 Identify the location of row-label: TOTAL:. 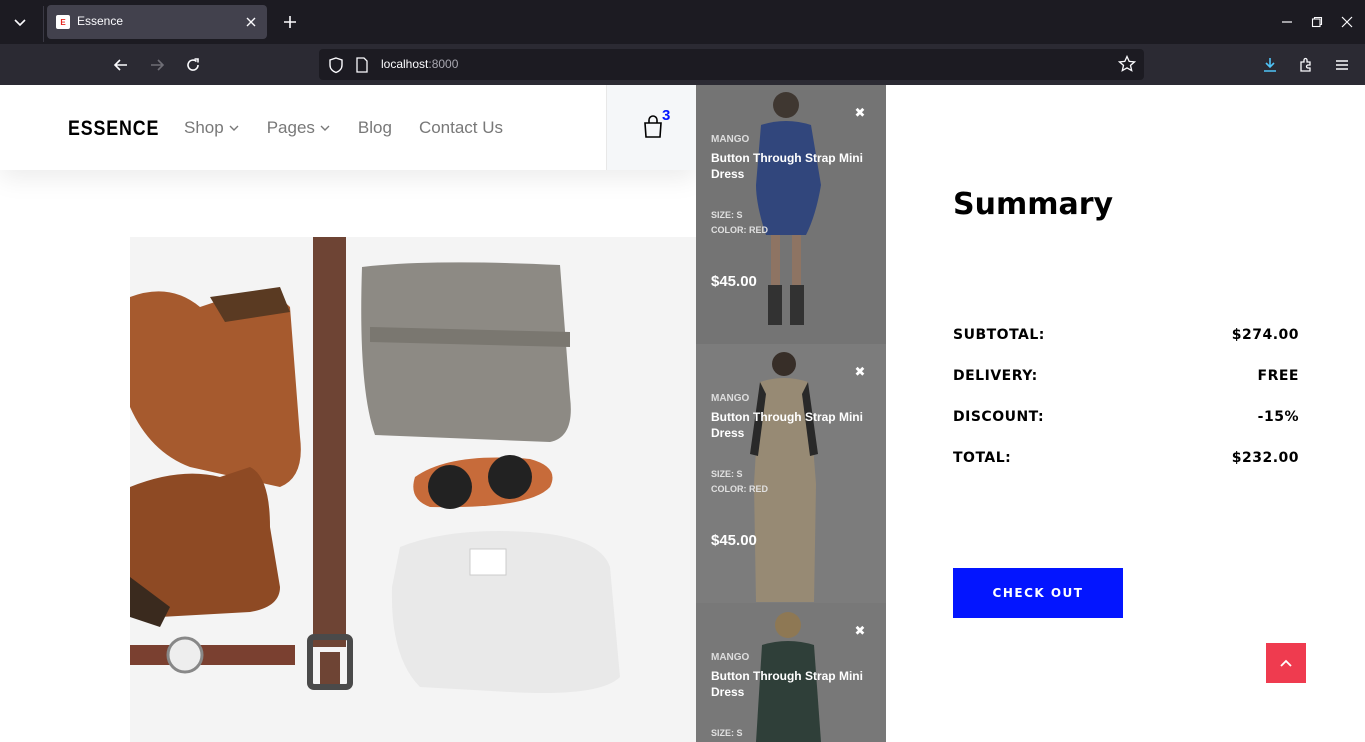
(982, 458).